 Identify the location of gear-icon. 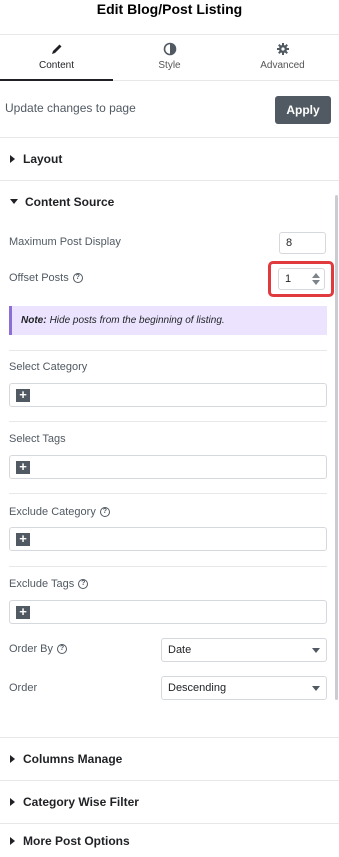
(282, 49).